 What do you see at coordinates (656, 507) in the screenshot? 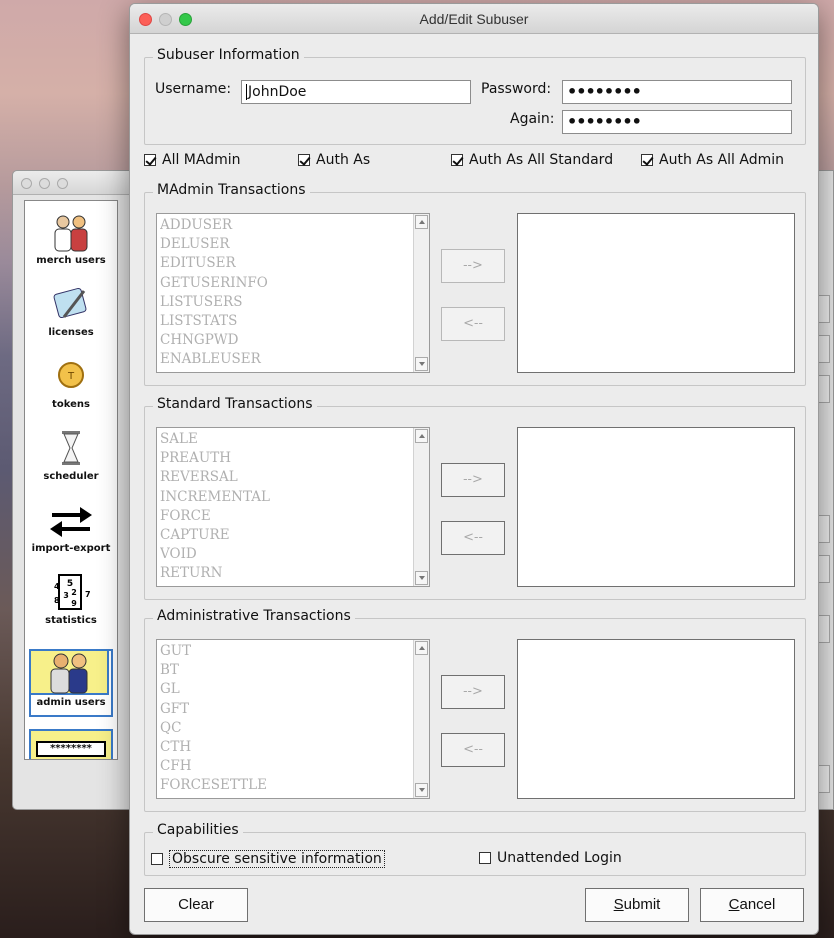
I see `standard-selected-list` at bounding box center [656, 507].